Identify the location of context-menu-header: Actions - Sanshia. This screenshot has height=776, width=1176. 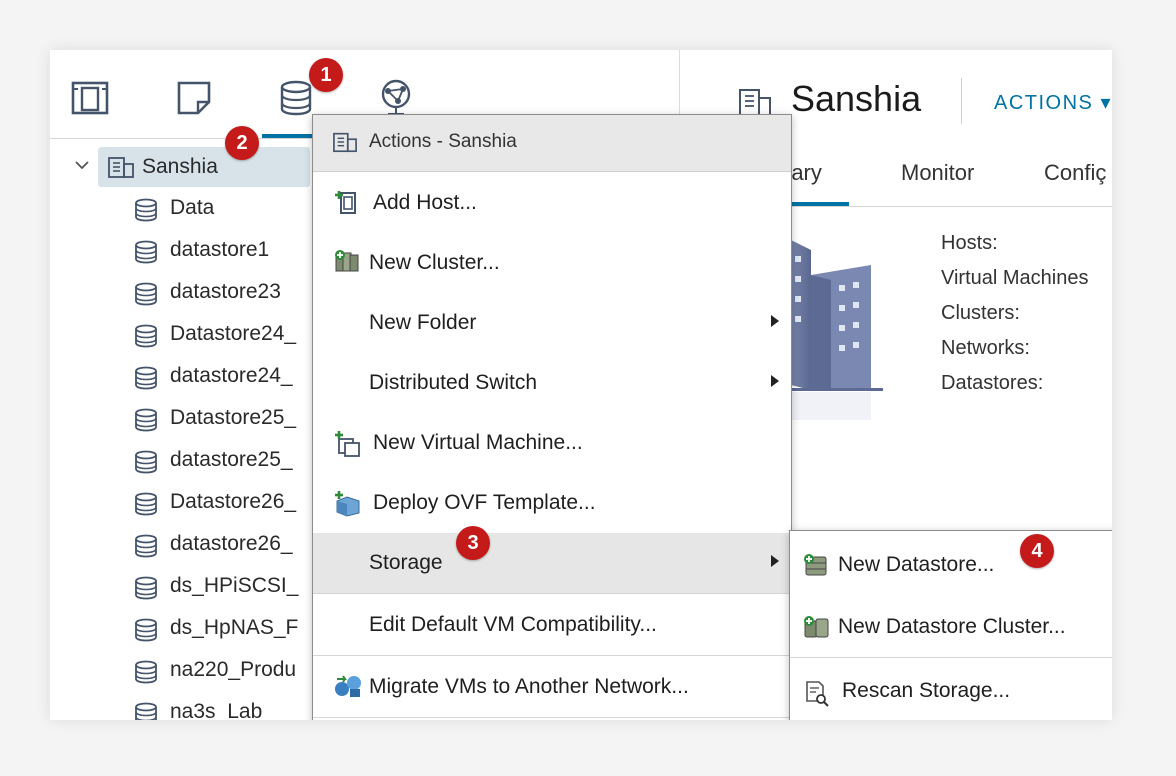
(552, 143).